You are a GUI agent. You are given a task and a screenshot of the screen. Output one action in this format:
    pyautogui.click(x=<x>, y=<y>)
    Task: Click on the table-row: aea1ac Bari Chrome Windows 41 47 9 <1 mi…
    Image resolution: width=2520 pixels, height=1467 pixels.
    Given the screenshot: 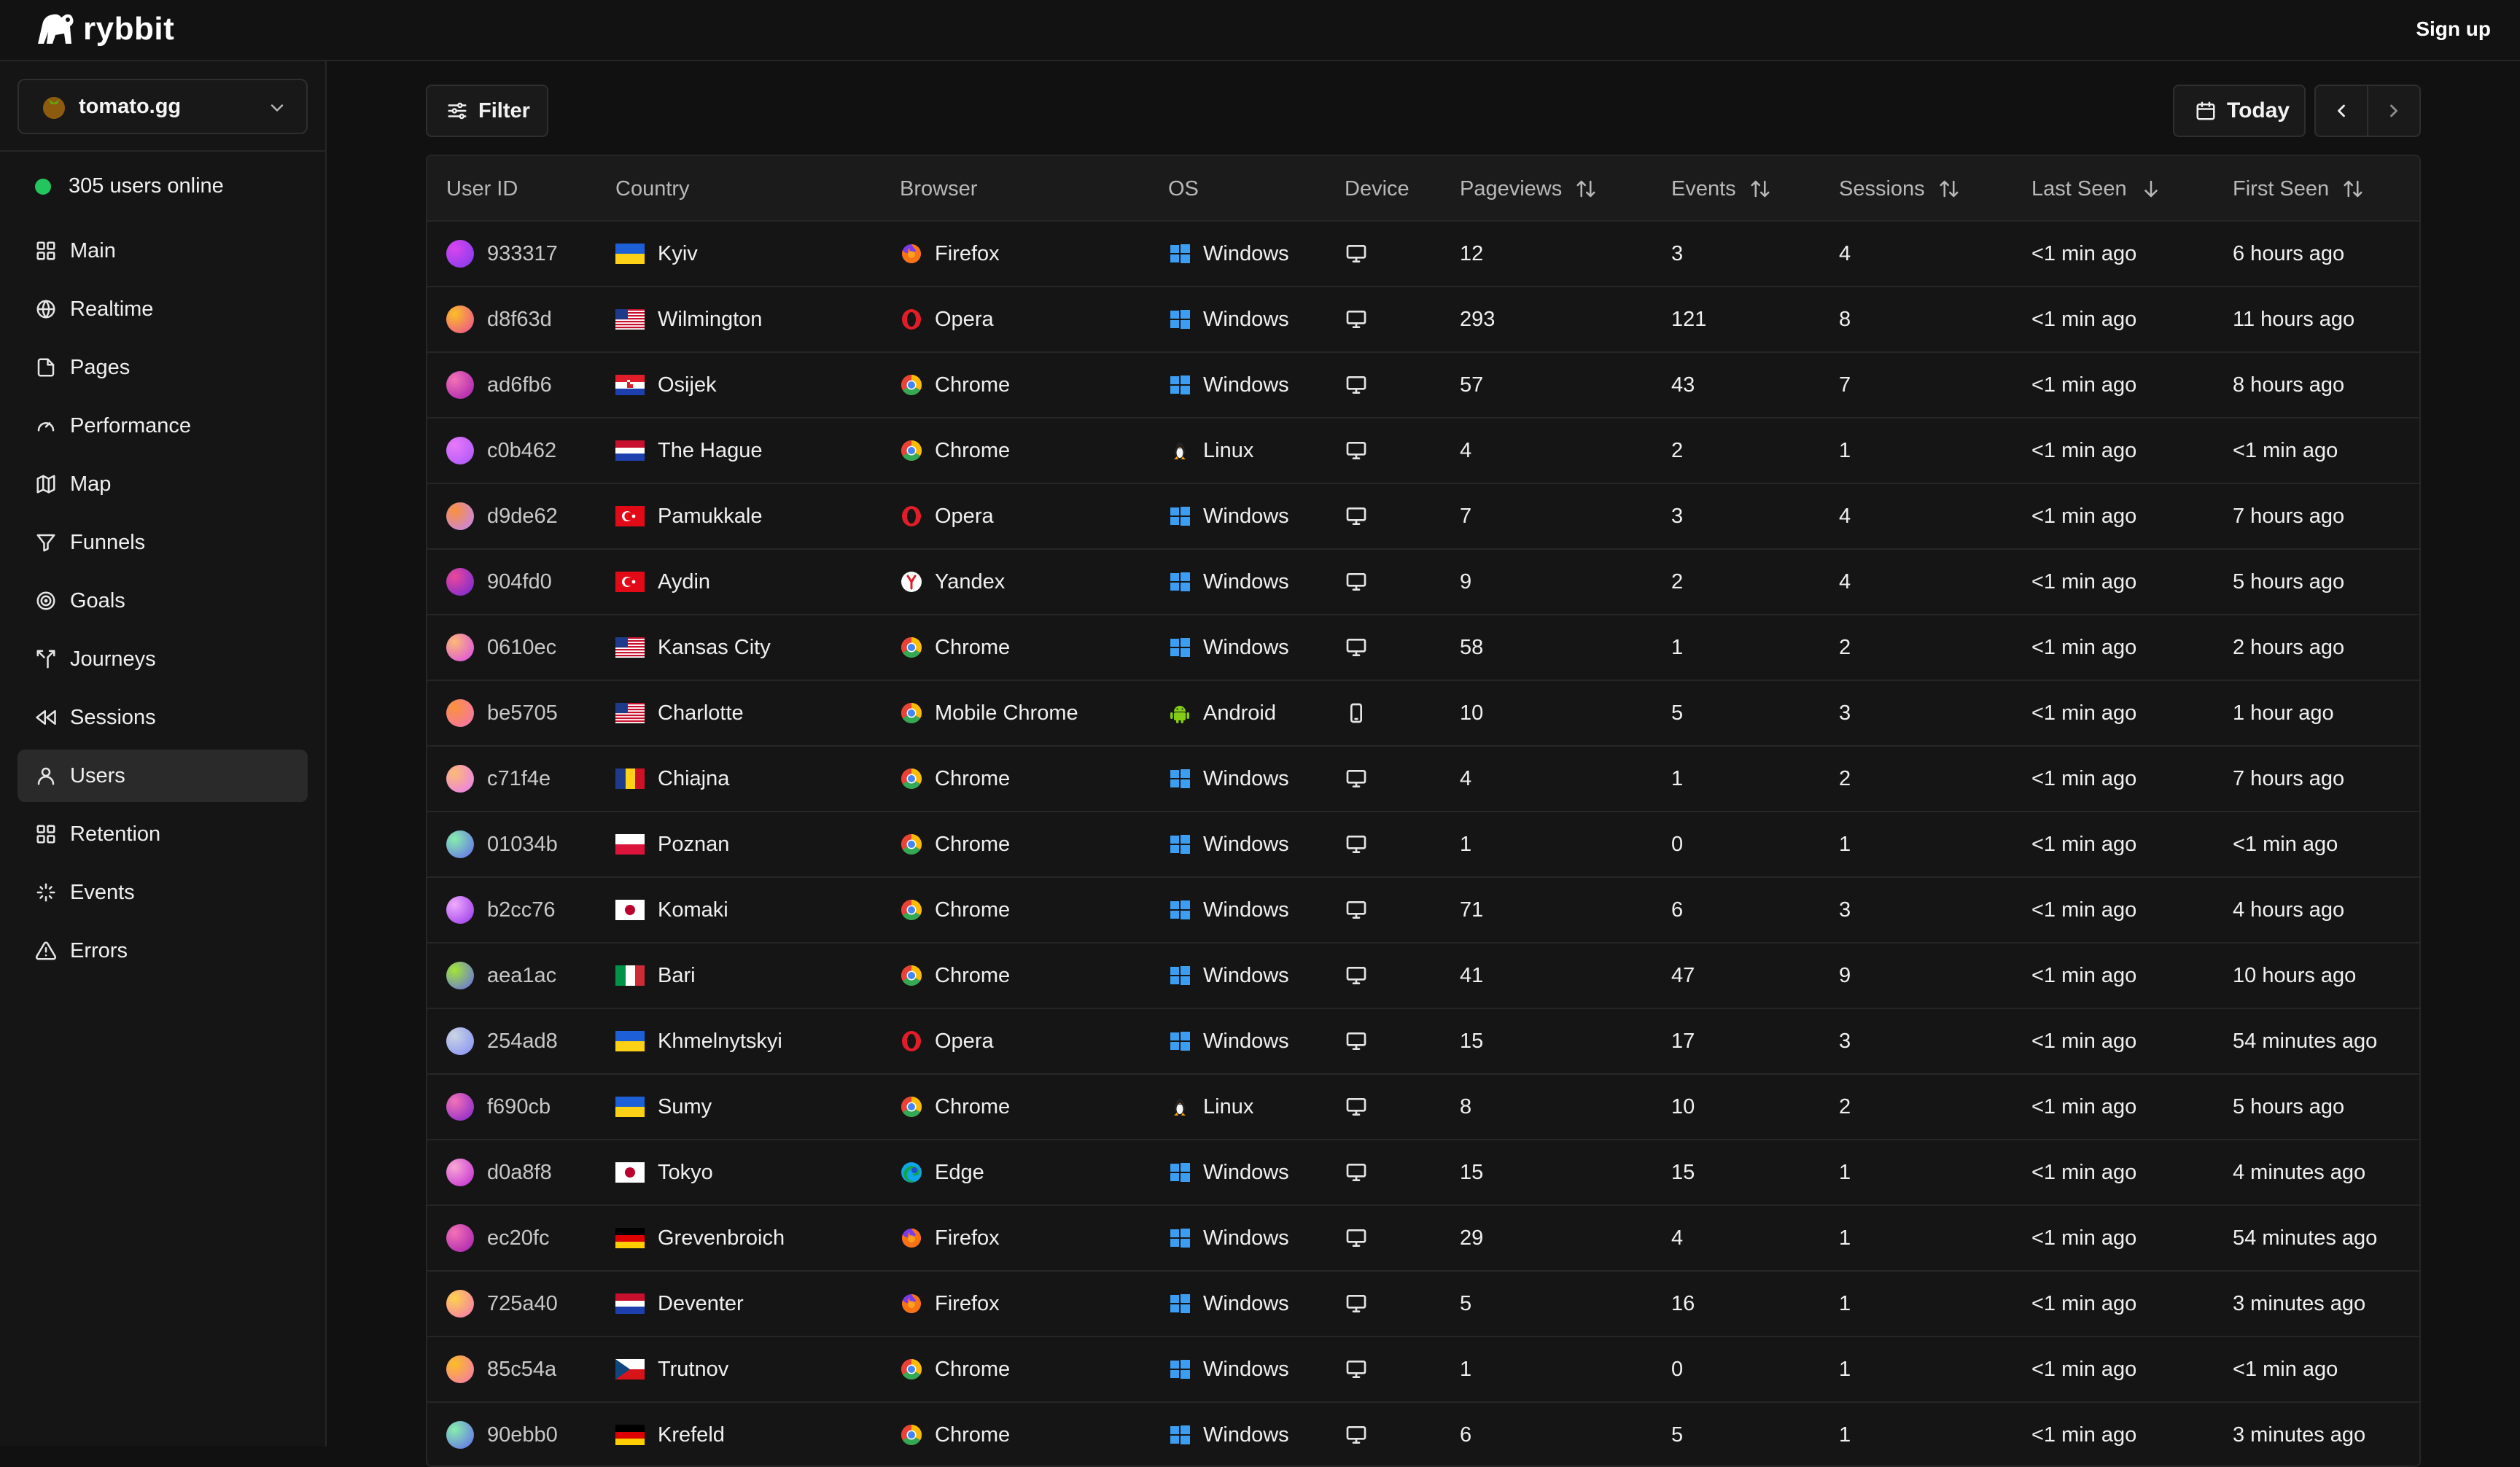 What is the action you would take?
    pyautogui.click(x=1423, y=976)
    